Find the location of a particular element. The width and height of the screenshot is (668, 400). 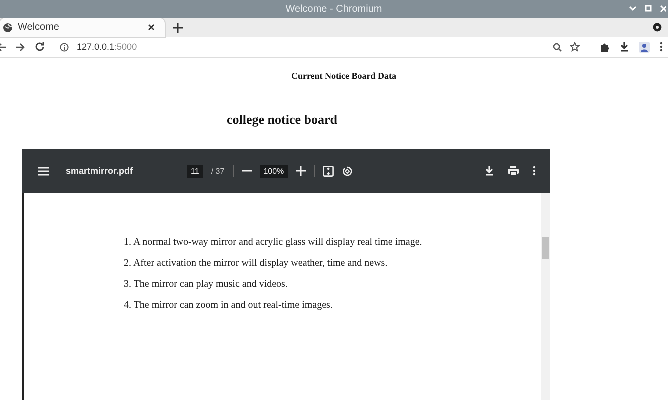

list-item-text: 3. The mirror can play music and videos. is located at coordinates (206, 284).